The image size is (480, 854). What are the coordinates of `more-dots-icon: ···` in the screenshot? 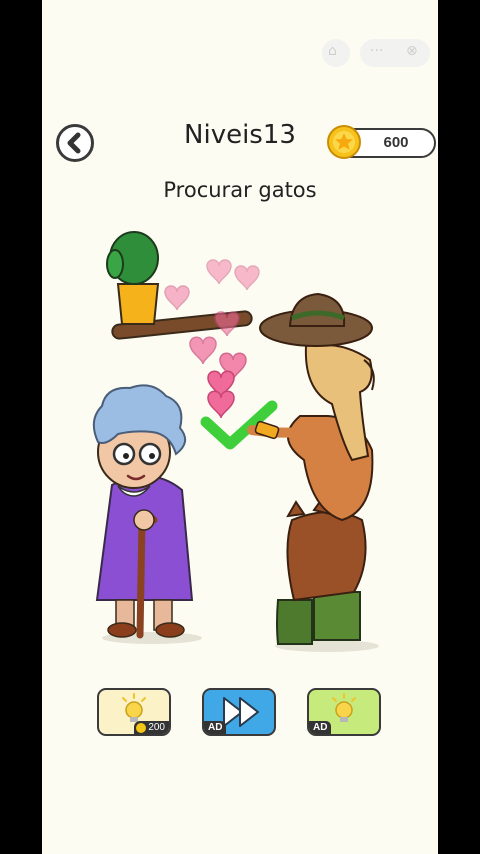 It's located at (376, 51).